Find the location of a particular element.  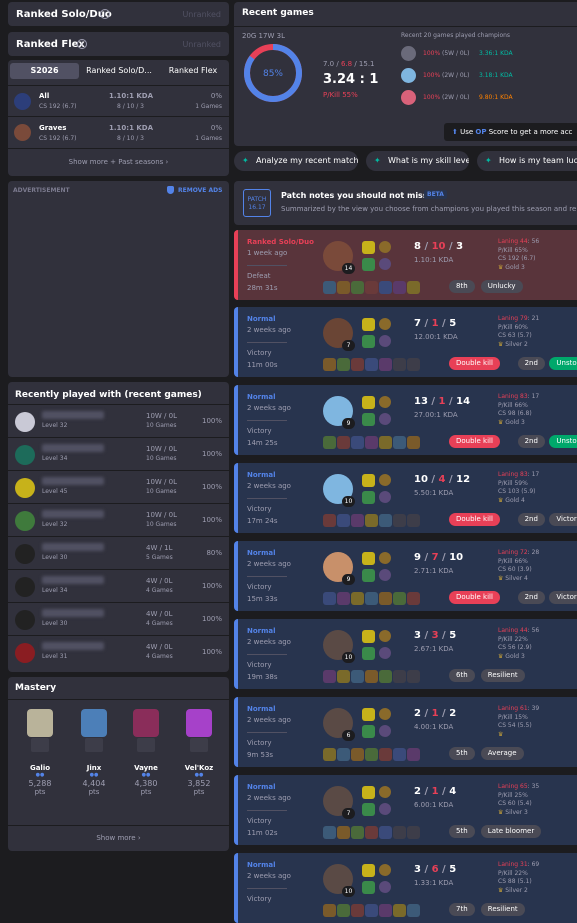

mastery-champion: Galio ●● 5,288 pts is located at coordinates (40, 752).